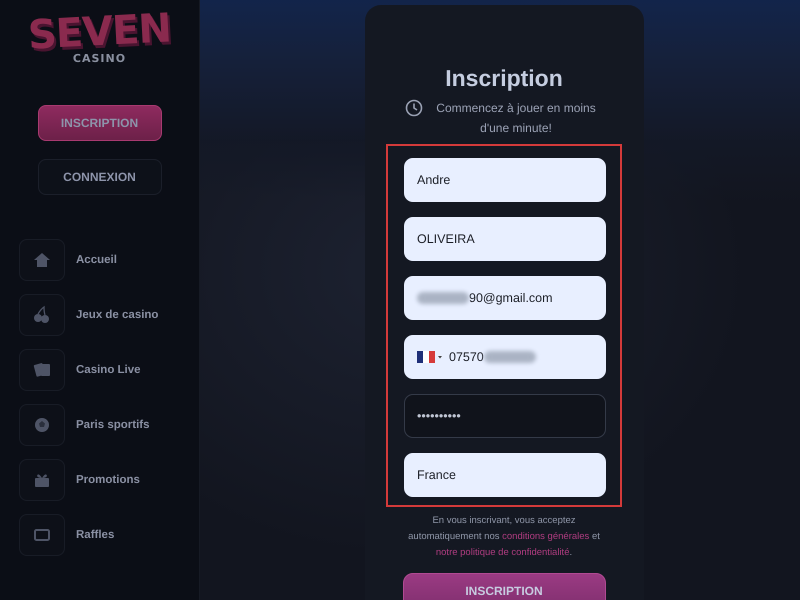  What do you see at coordinates (96, 260) in the screenshot?
I see `nav-link: Accueil` at bounding box center [96, 260].